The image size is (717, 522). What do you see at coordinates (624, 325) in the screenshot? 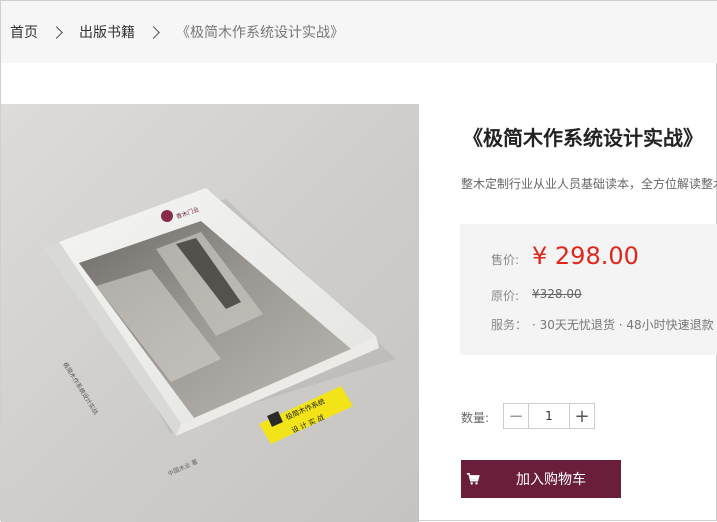
I see `service-list: · 30天无忧退货 · 48小时快速退款 ·` at bounding box center [624, 325].